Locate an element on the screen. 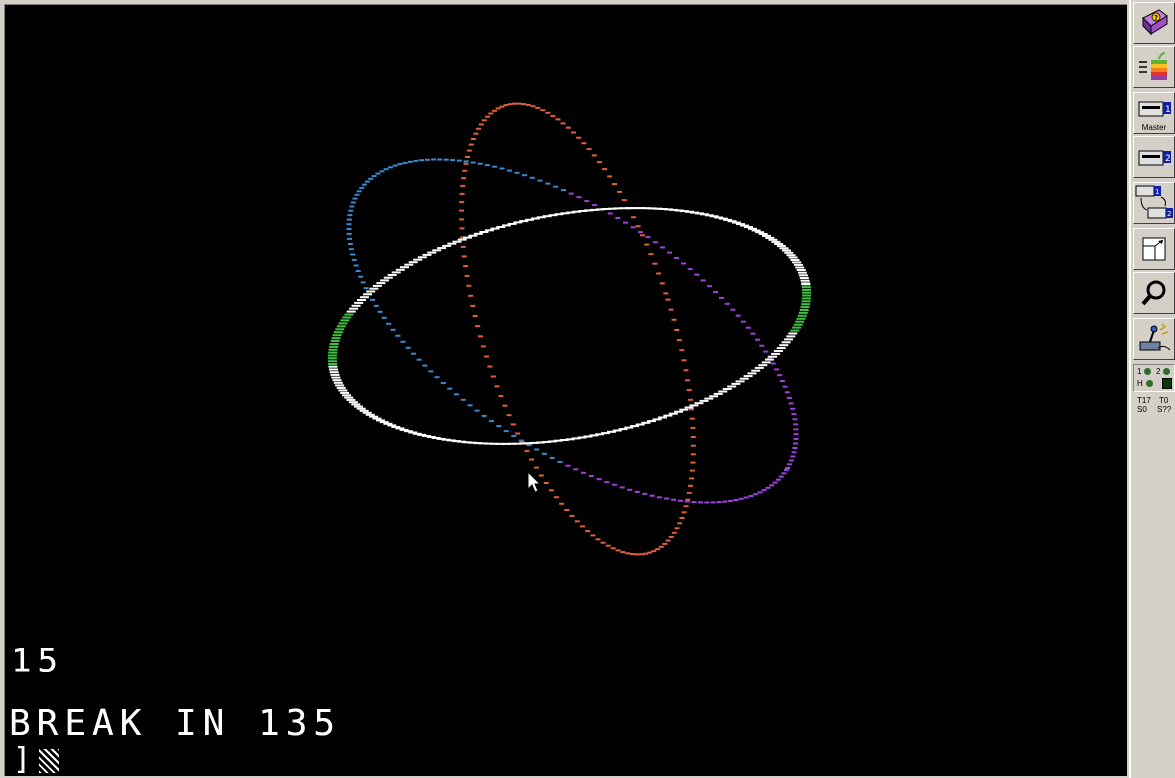 This screenshot has height=778, width=1175. mouse-pointer-icon is located at coordinates (534, 482).